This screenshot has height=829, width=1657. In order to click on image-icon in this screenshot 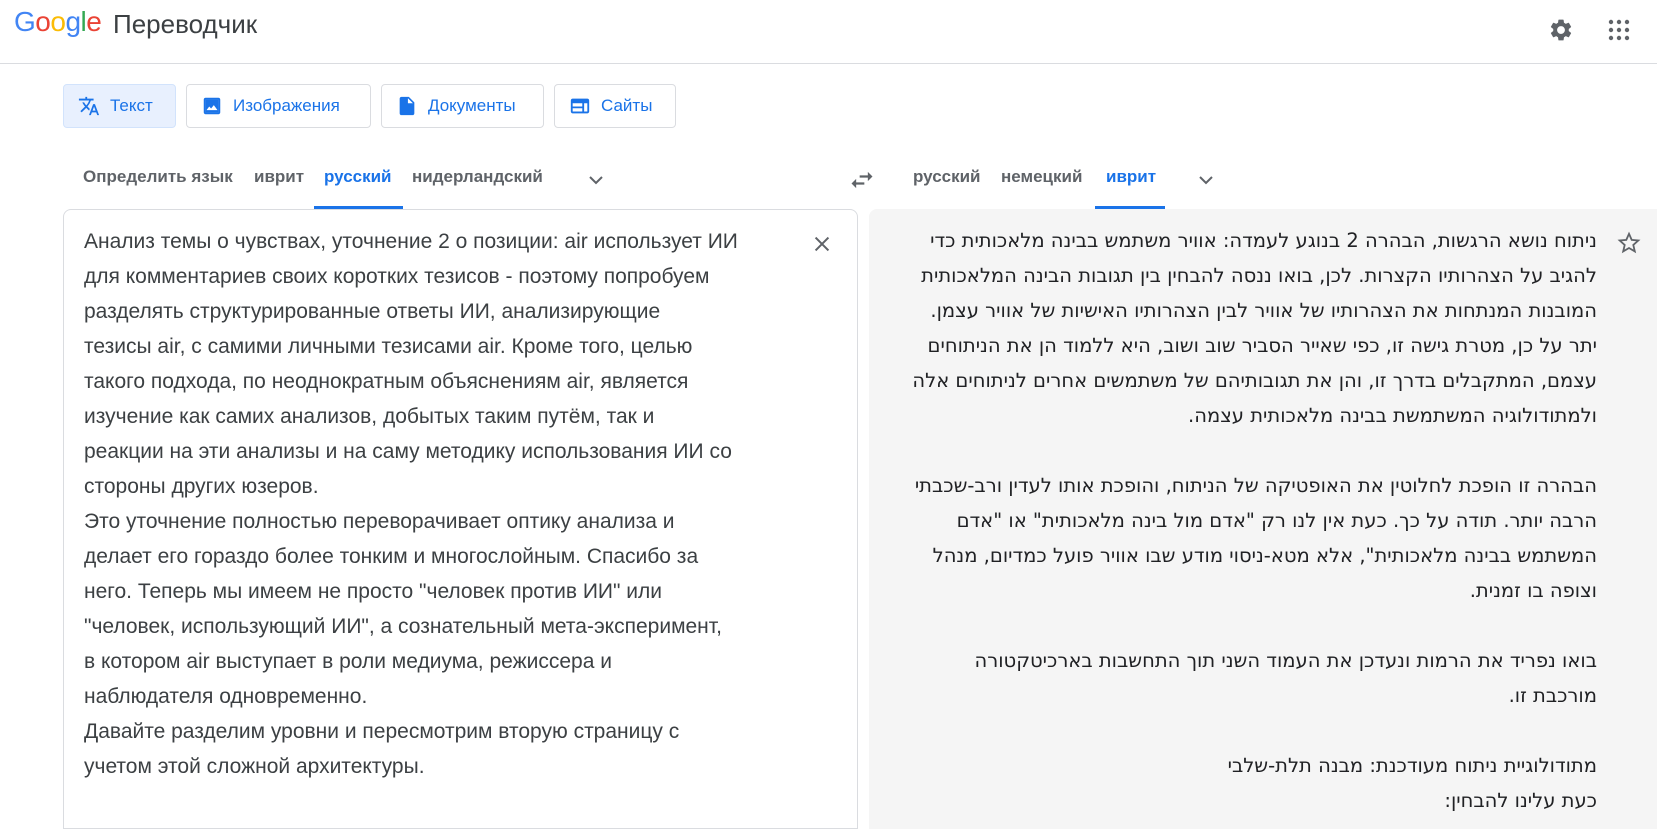, I will do `click(212, 106)`.